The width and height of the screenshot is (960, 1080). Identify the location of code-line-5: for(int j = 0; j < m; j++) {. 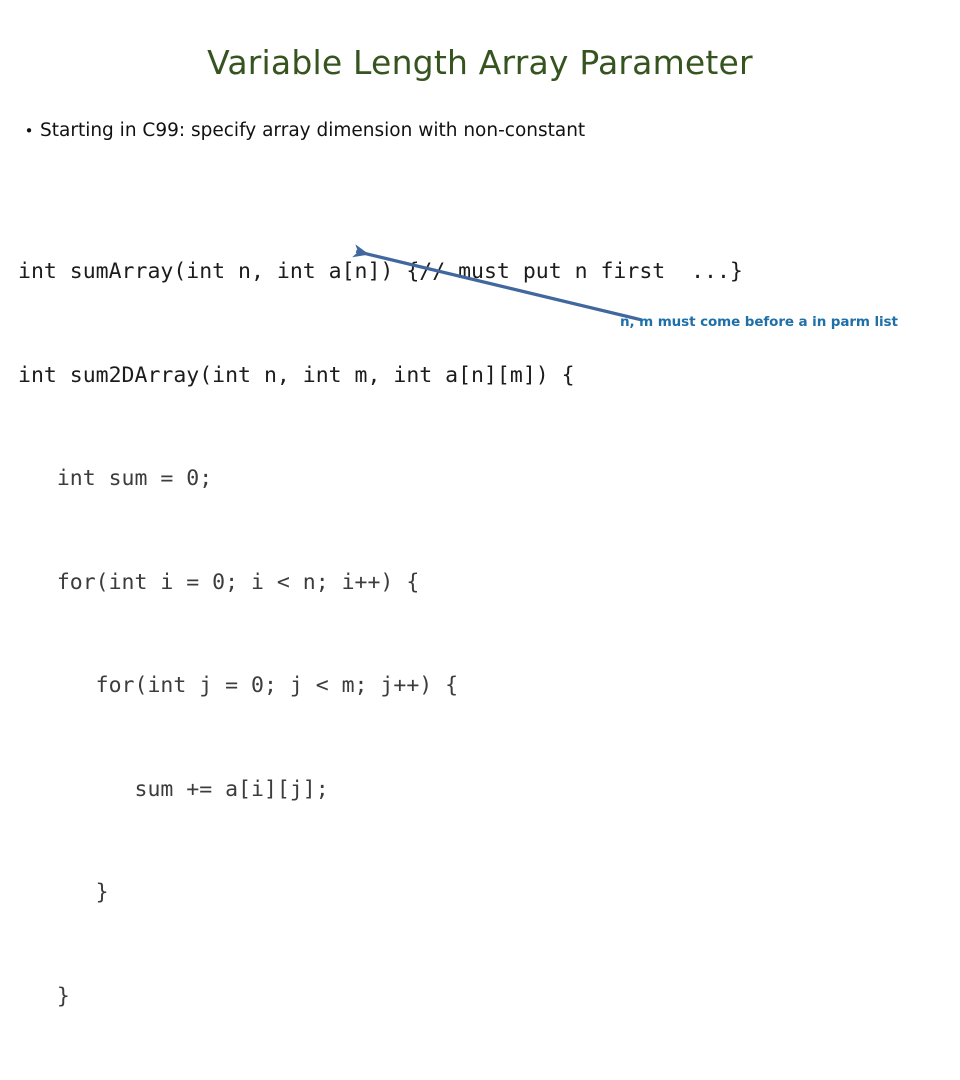
(238, 685).